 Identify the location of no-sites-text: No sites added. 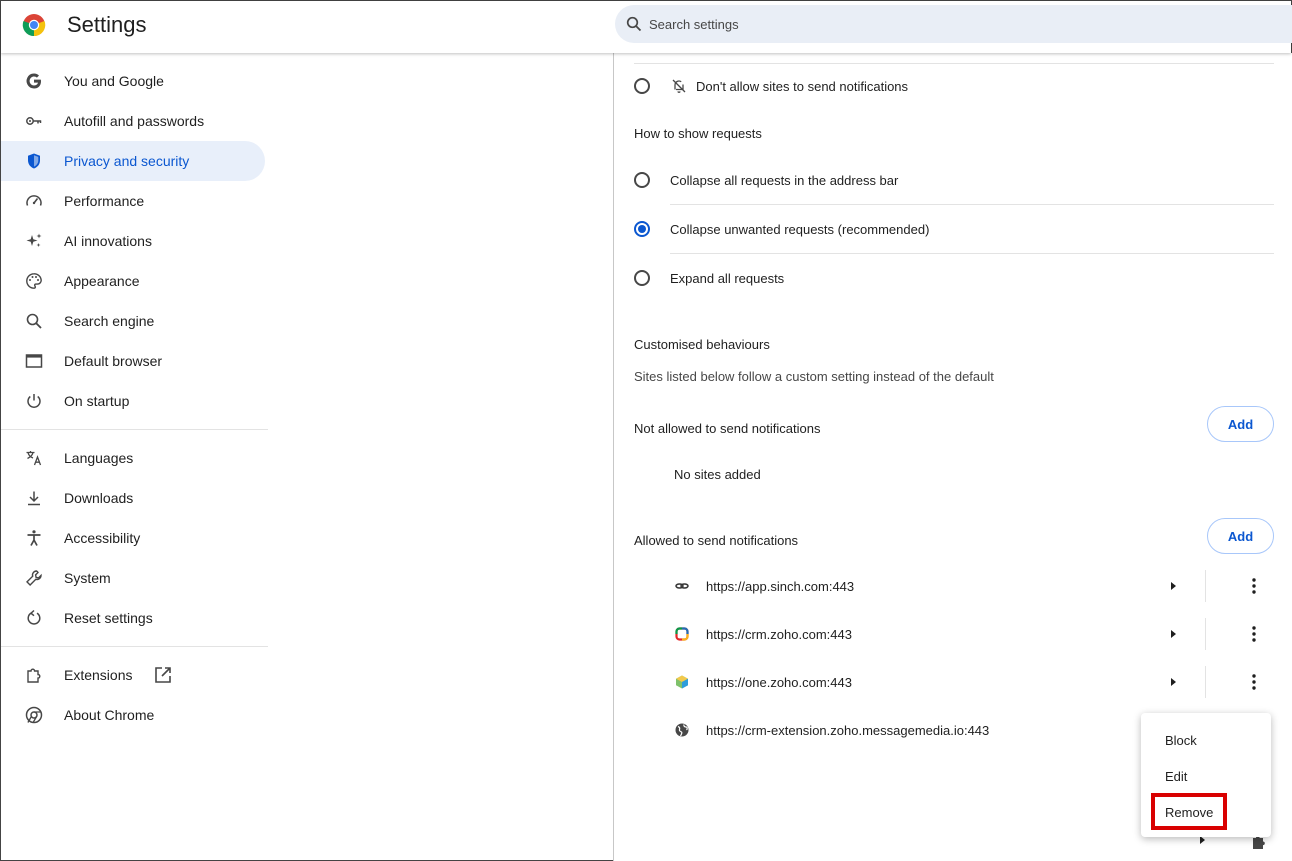
(717, 474).